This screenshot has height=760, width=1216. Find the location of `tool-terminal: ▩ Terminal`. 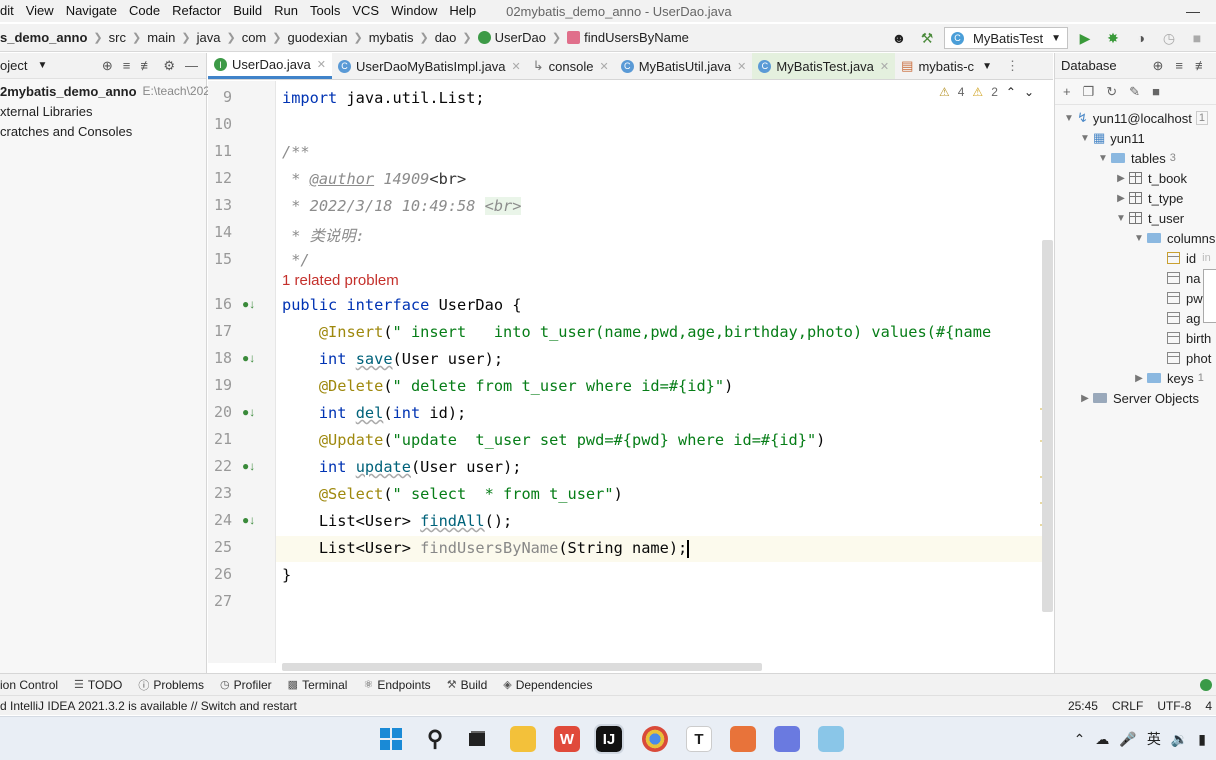

tool-terminal: ▩ Terminal is located at coordinates (318, 685).